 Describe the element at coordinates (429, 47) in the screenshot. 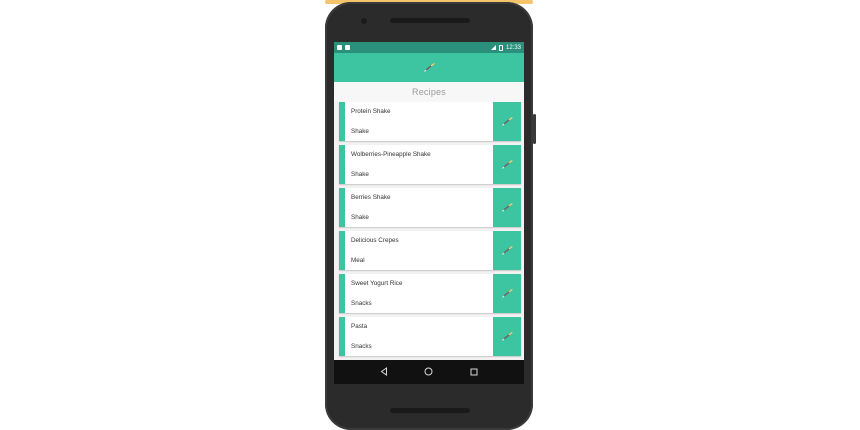

I see `status-bar: 12:33` at that location.